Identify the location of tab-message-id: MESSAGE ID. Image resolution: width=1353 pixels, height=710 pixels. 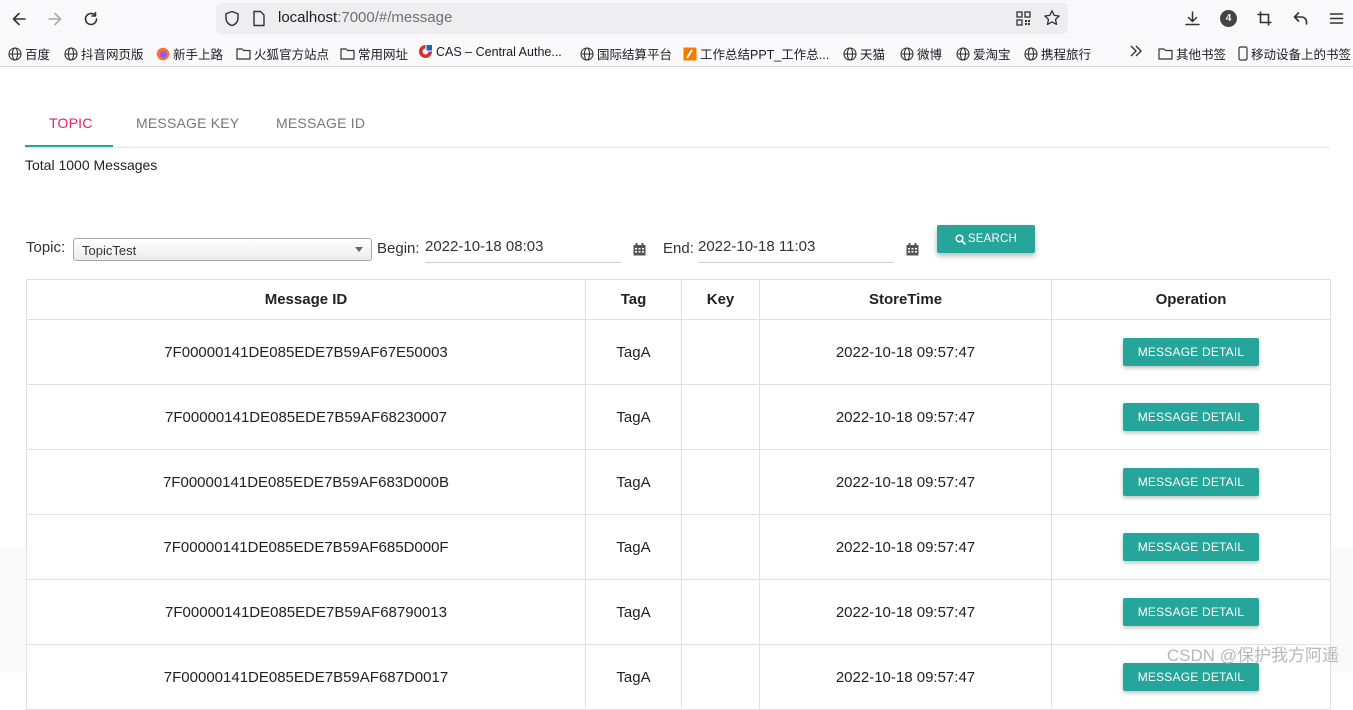
(320, 123).